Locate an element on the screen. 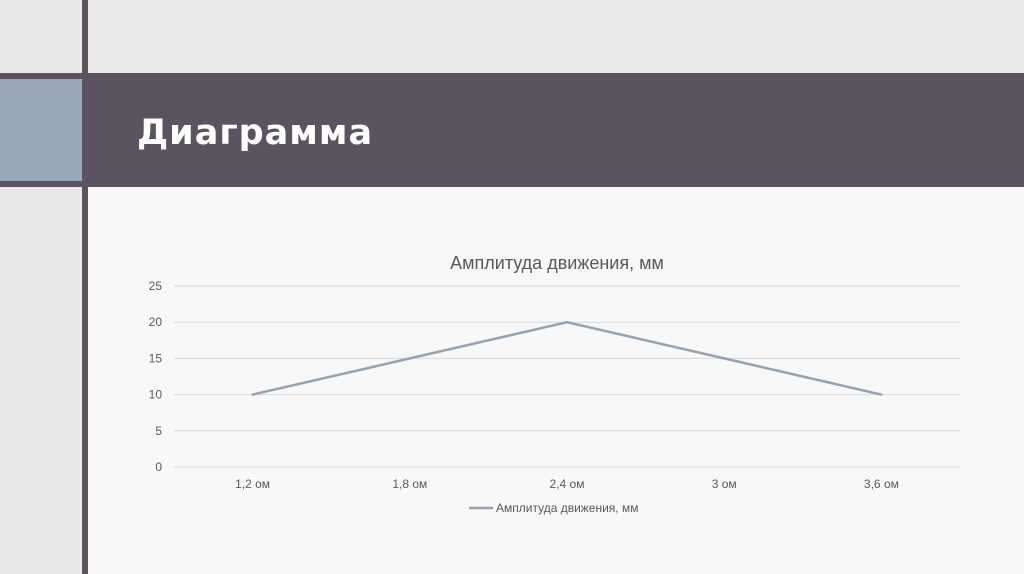 This screenshot has width=1024, height=574. y-tick-label: 5 is located at coordinates (158, 431).